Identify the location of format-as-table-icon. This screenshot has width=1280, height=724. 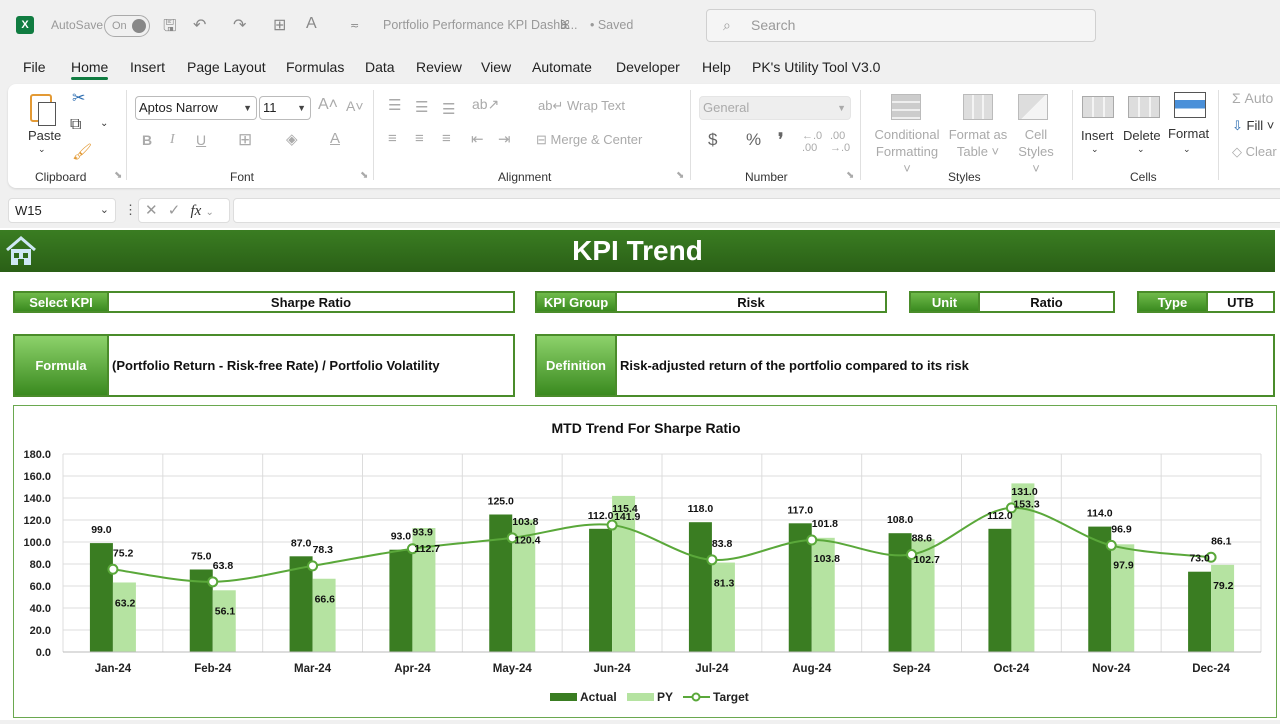
(978, 107).